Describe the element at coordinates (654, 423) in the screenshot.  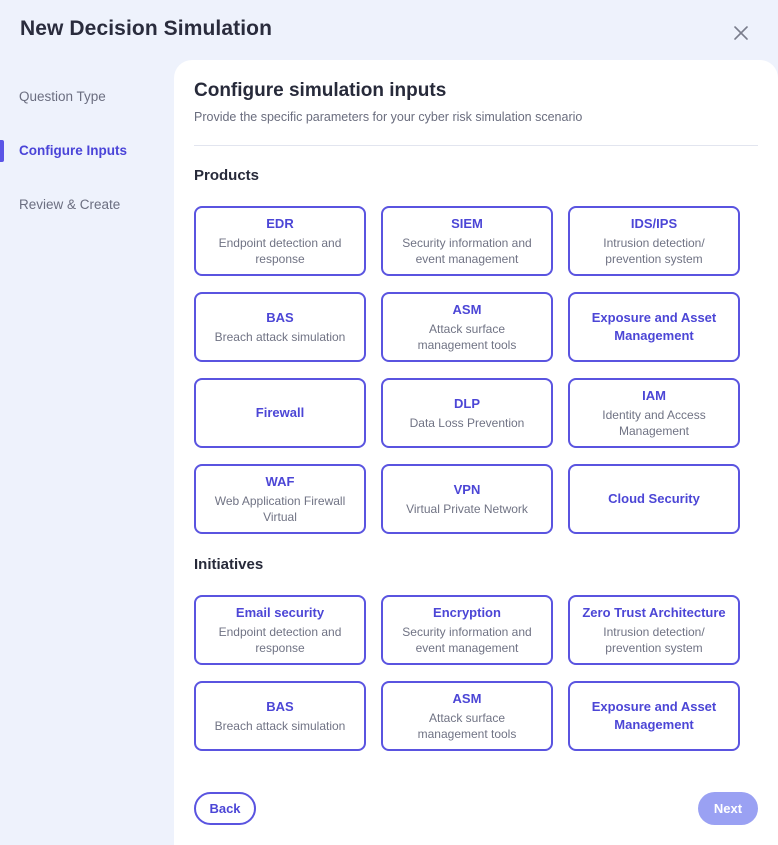
I see `option-card-description: Identity and Access Management` at that location.